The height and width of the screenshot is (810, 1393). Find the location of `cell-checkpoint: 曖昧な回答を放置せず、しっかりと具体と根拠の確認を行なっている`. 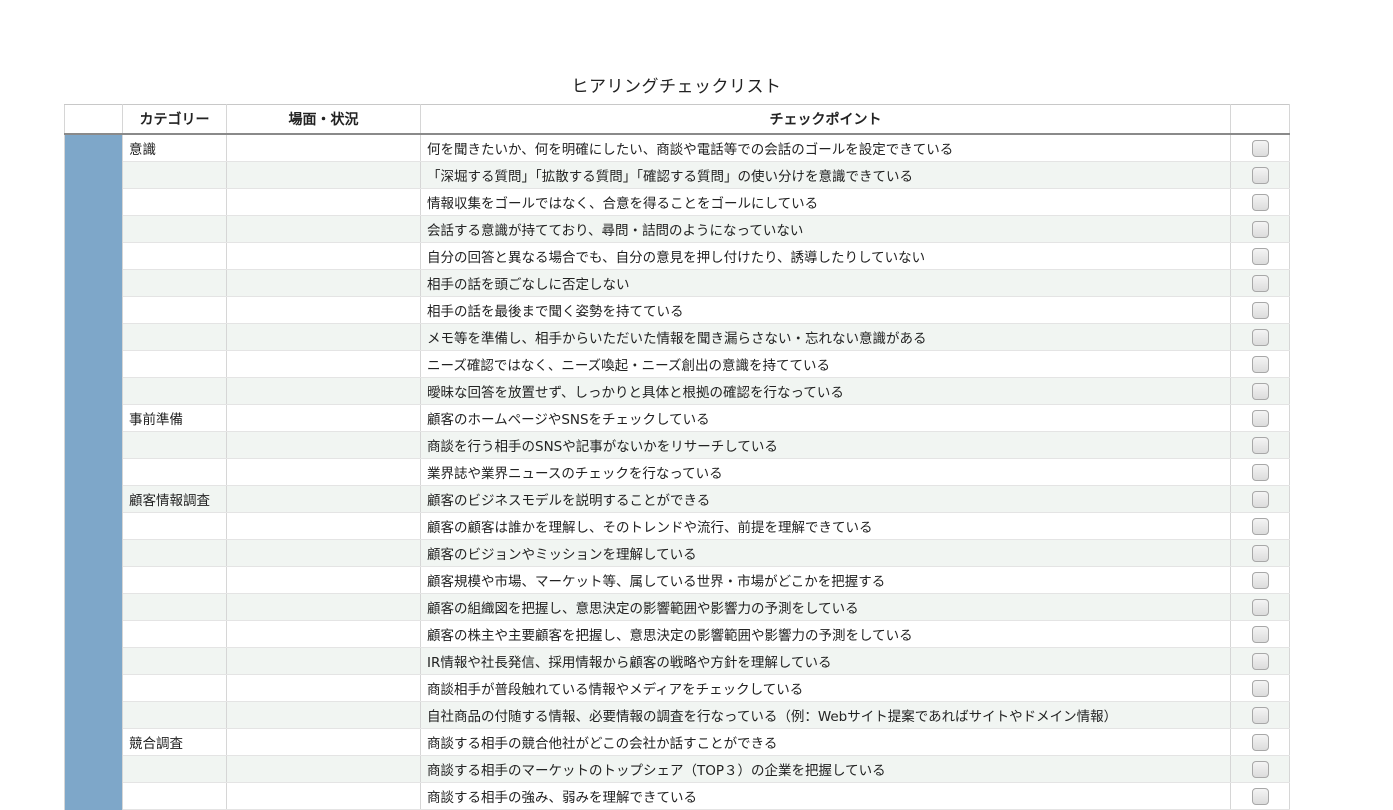

cell-checkpoint: 曖昧な回答を放置せず、しっかりと具体と根拠の確認を行なっている is located at coordinates (825, 391).